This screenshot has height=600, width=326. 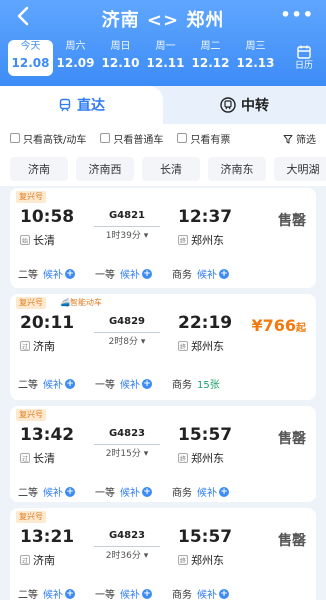 I want to click on smart-train-text: 智能动车, so click(x=85, y=302).